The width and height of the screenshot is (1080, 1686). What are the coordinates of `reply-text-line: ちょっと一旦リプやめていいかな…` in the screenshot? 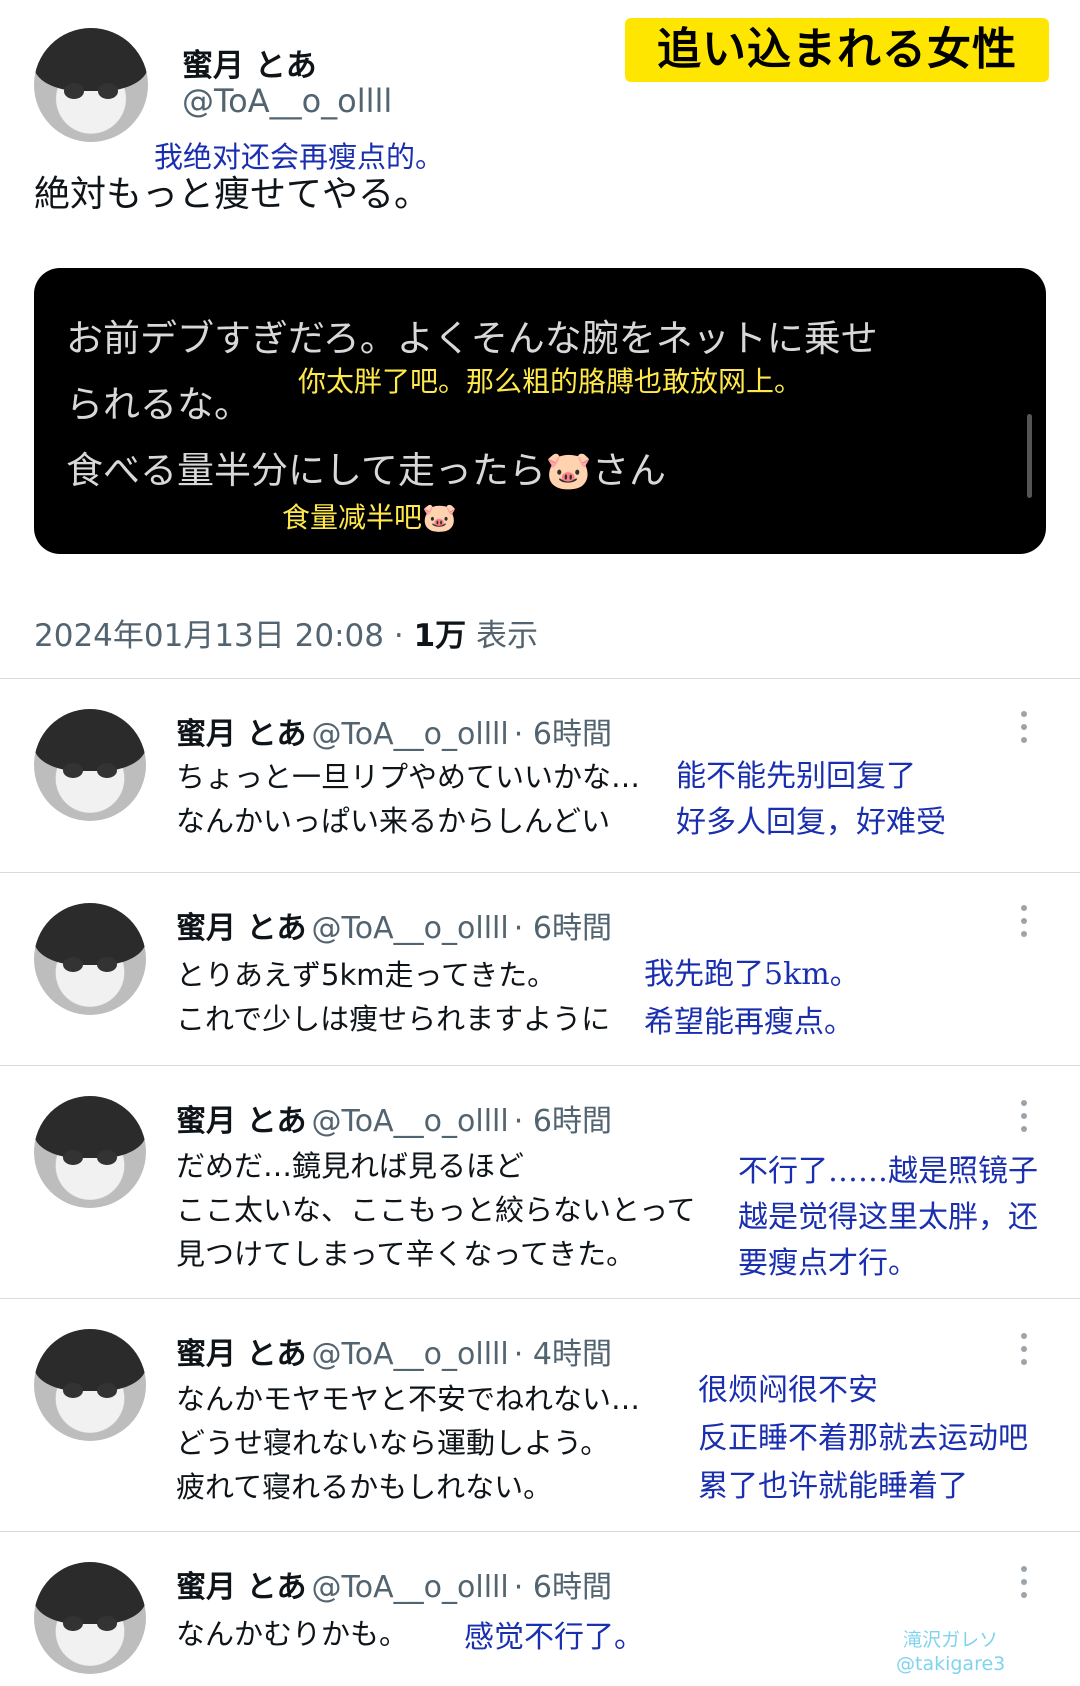 It's located at (408, 777).